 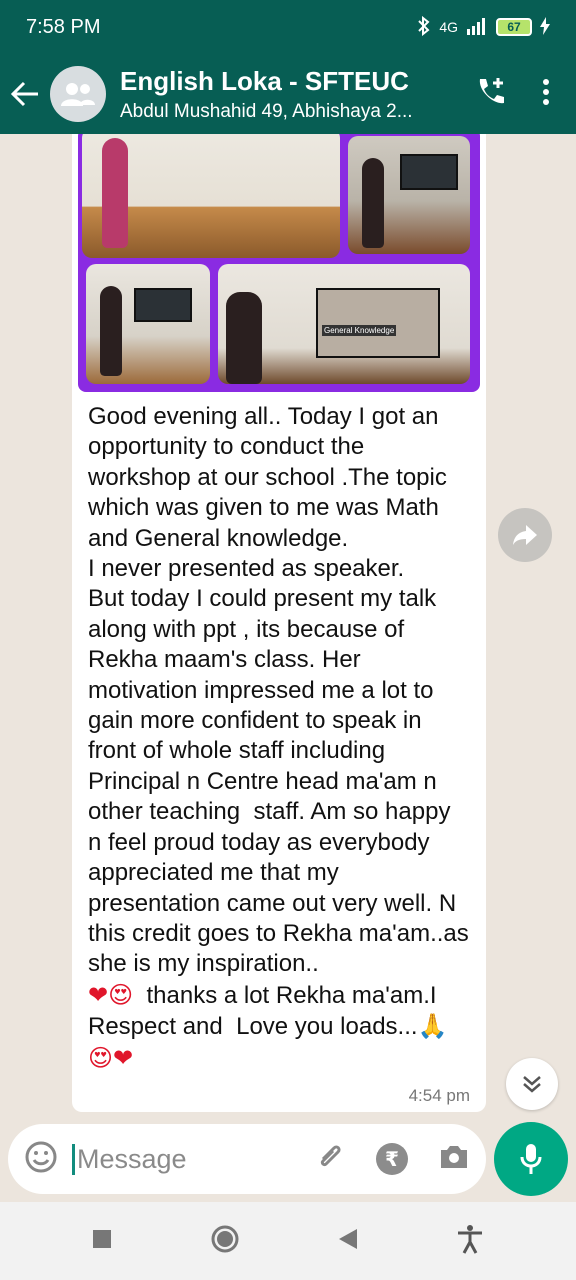 I want to click on payment-rupee-icon: ₹, so click(x=392, y=1159).